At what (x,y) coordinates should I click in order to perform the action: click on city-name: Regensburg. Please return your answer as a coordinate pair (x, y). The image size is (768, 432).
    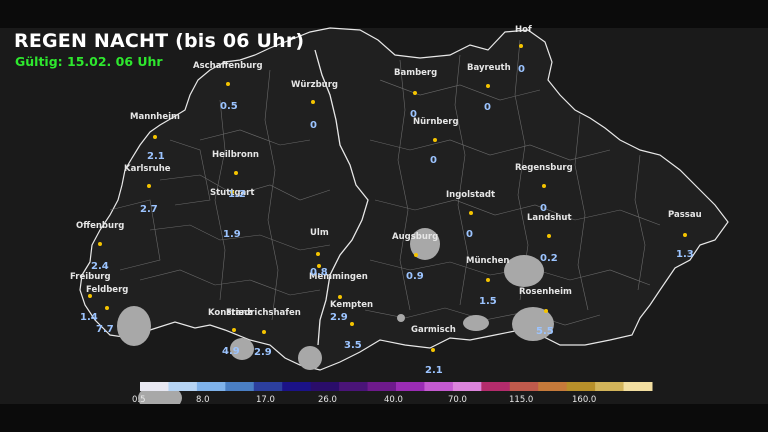
    Looking at the image, I should click on (544, 168).